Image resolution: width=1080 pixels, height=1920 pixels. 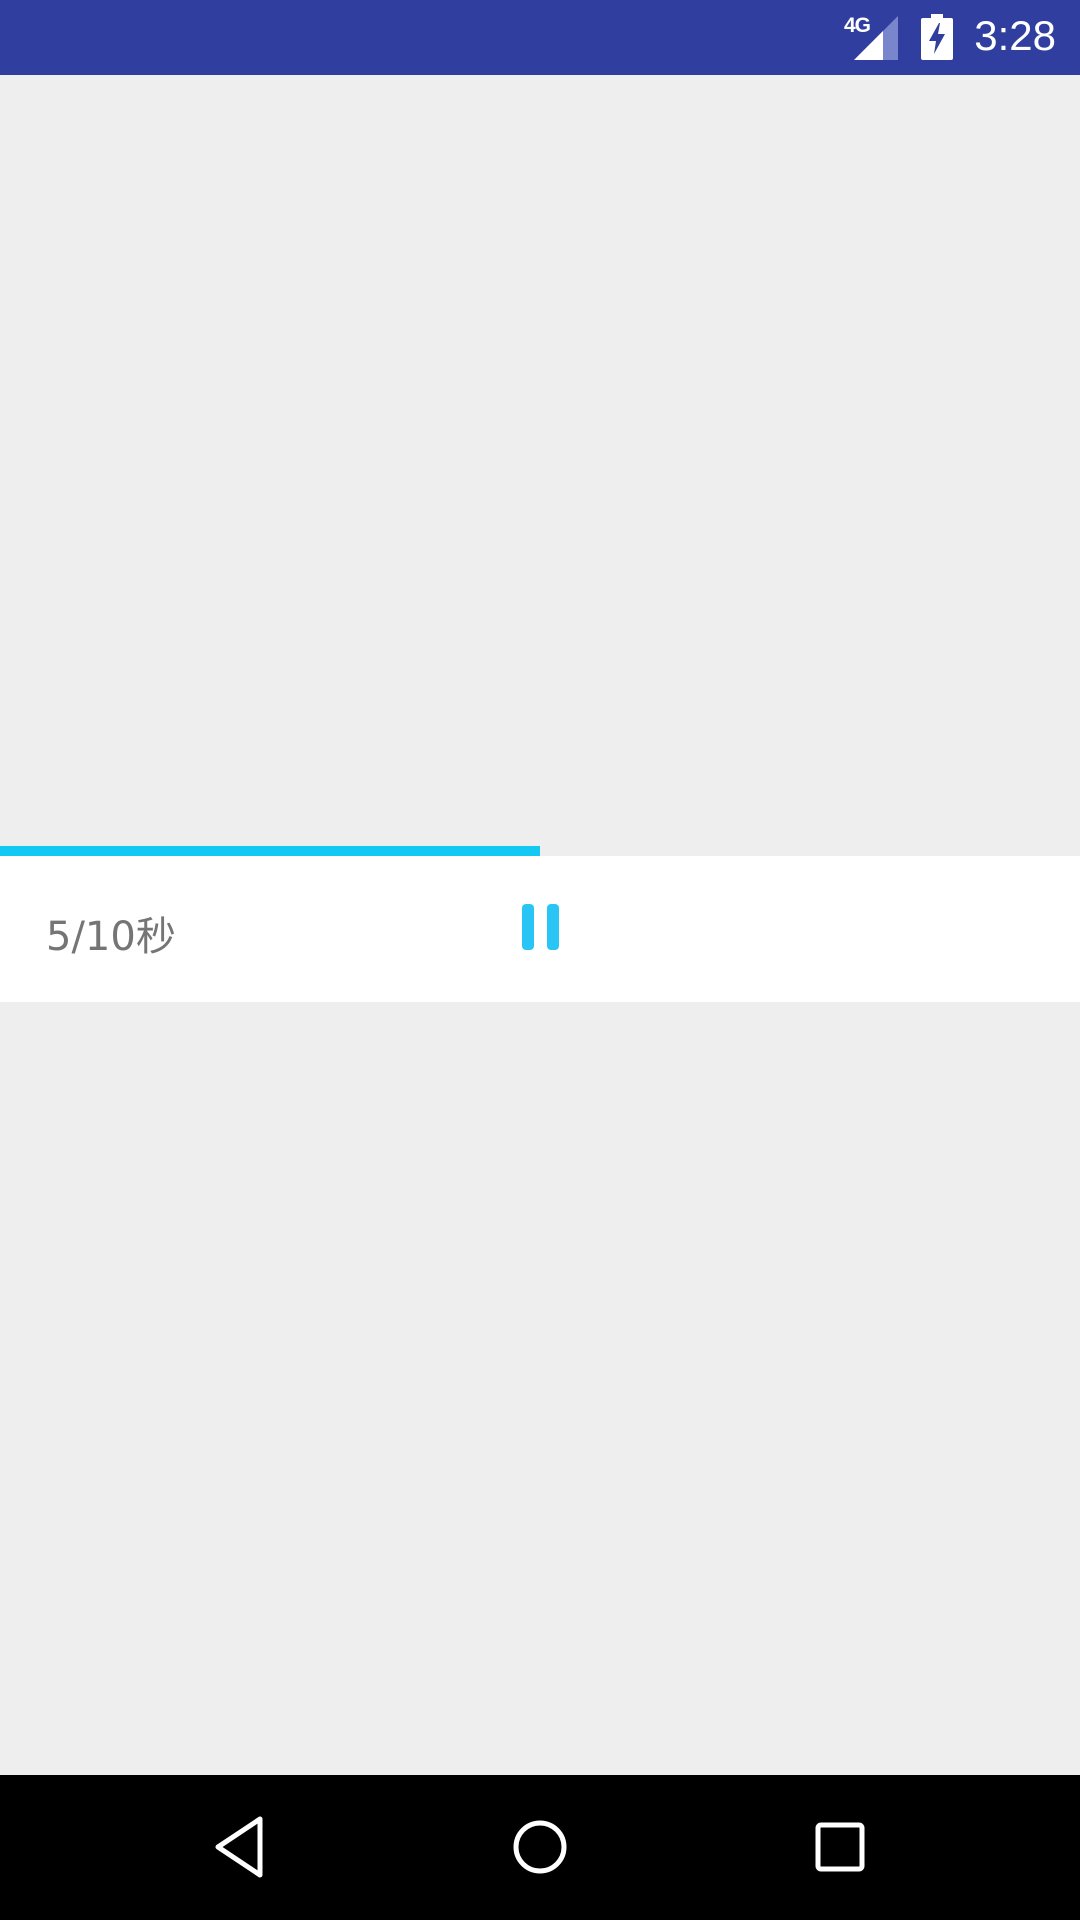 I want to click on navigation-bar, so click(x=540, y=1847).